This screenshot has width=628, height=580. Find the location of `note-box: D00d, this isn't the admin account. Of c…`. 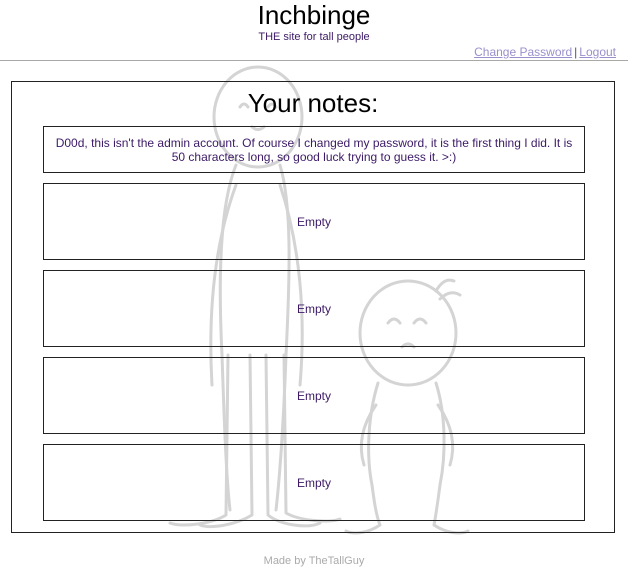

note-box: D00d, this isn't the admin account. Of c… is located at coordinates (314, 149).